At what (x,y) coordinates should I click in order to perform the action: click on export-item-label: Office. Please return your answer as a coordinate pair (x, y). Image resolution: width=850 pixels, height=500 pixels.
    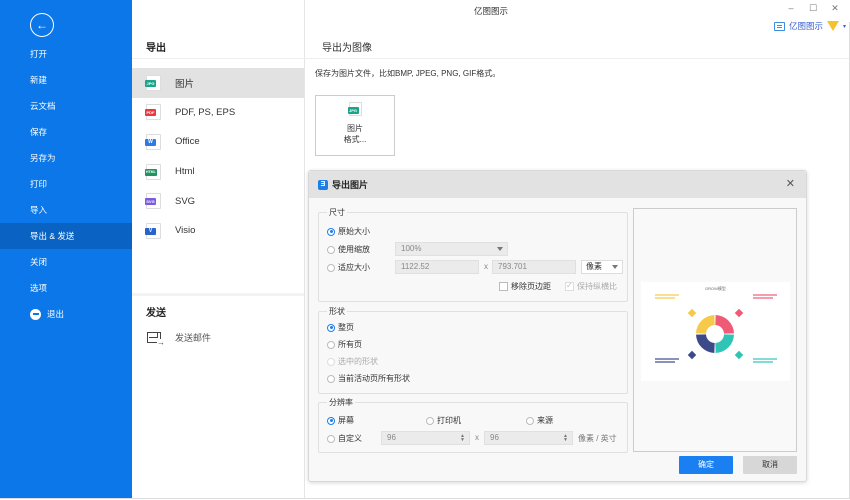
    Looking at the image, I should click on (187, 142).